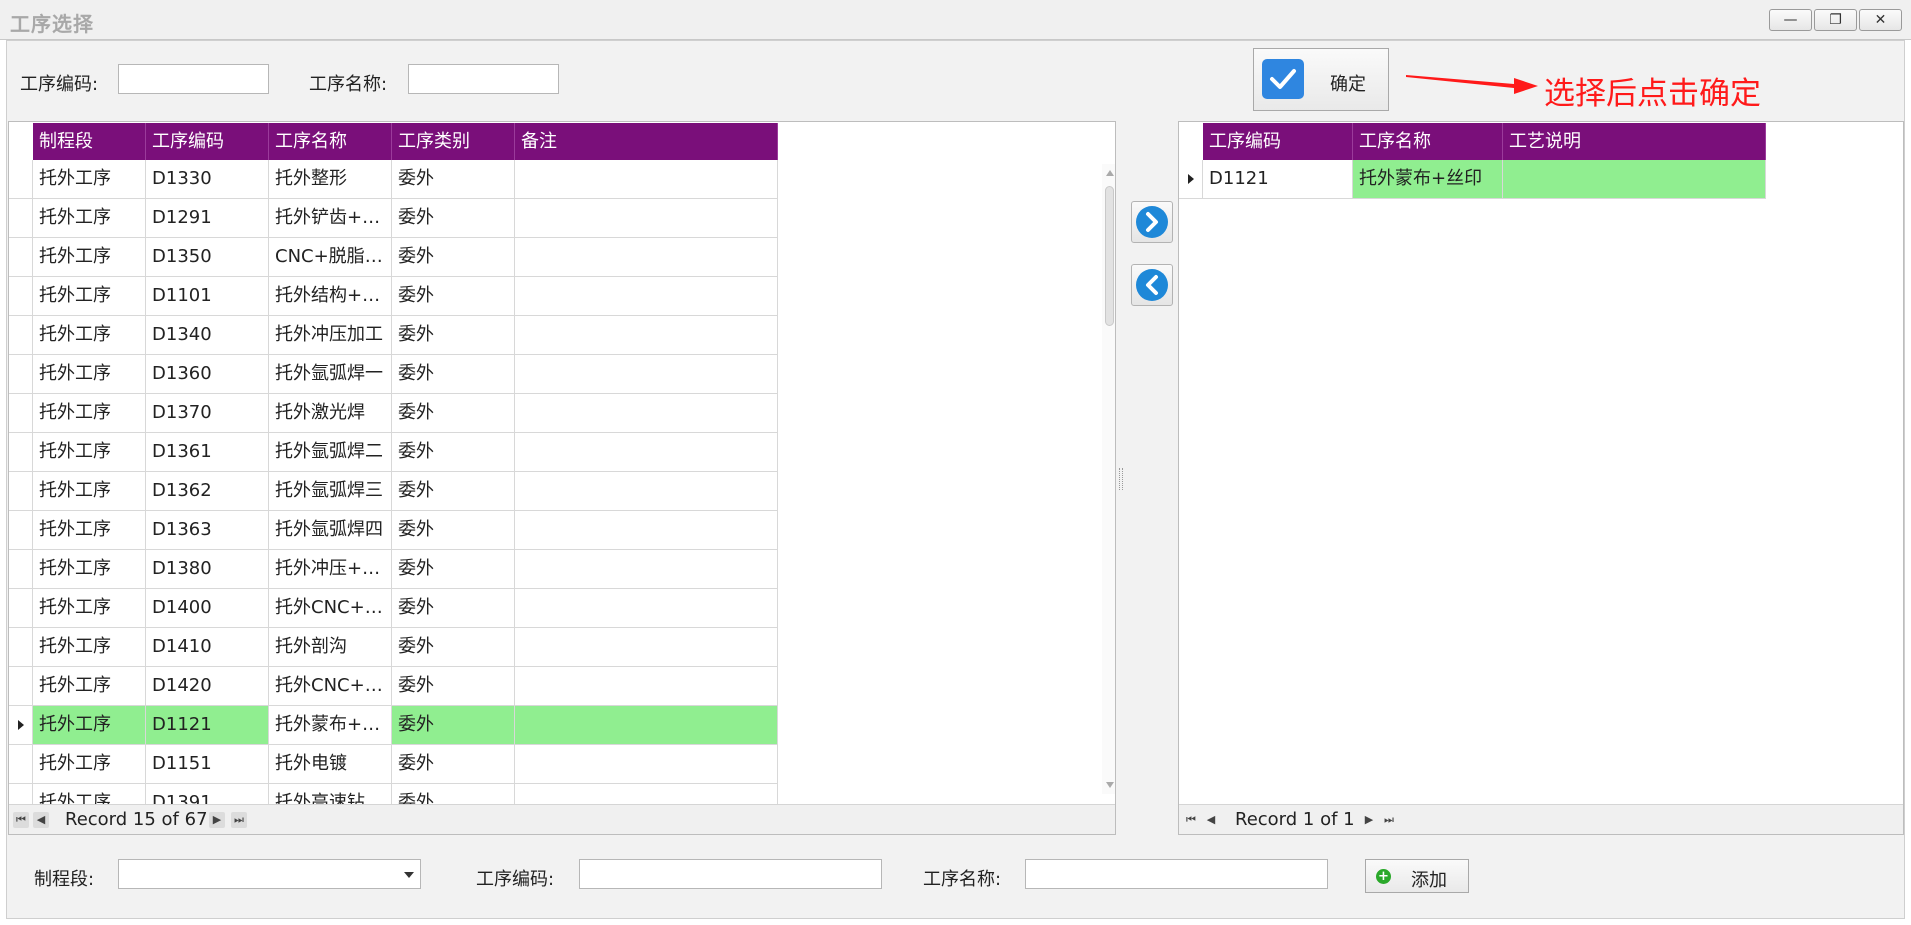 This screenshot has height=925, width=1911. I want to click on table-row: 托外工序 D1410 托外剖沟 委外, so click(393, 647).